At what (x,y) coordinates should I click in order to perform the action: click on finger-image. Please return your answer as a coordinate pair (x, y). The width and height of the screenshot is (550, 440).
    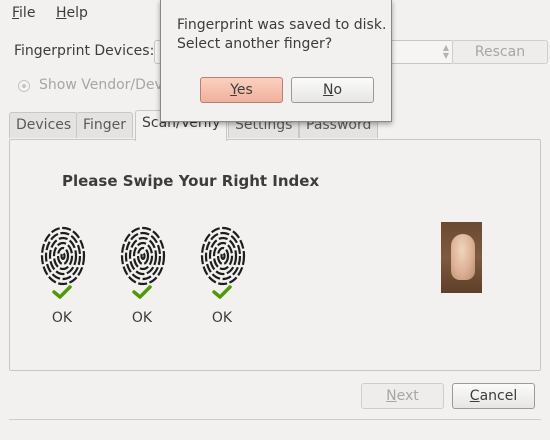
    Looking at the image, I should click on (461, 257).